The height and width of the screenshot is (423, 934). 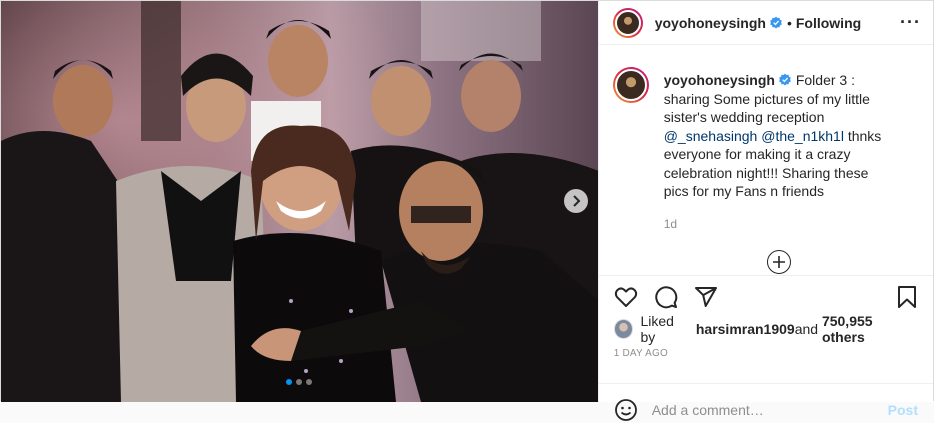 What do you see at coordinates (766, 353) in the screenshot?
I see `post-date: 1 DAY AGO` at bounding box center [766, 353].